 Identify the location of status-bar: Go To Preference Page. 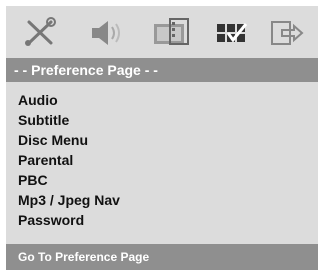
(162, 257).